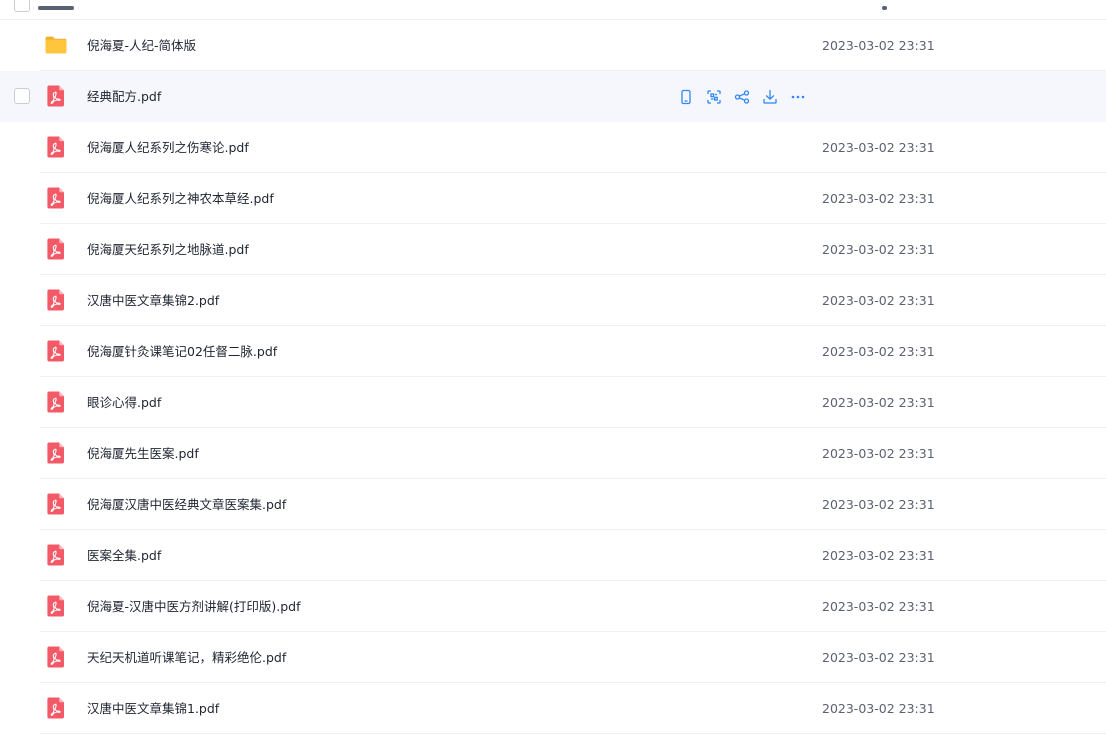 Image resolution: width=1106 pixels, height=748 pixels. What do you see at coordinates (714, 97) in the screenshot?
I see `scan-icon` at bounding box center [714, 97].